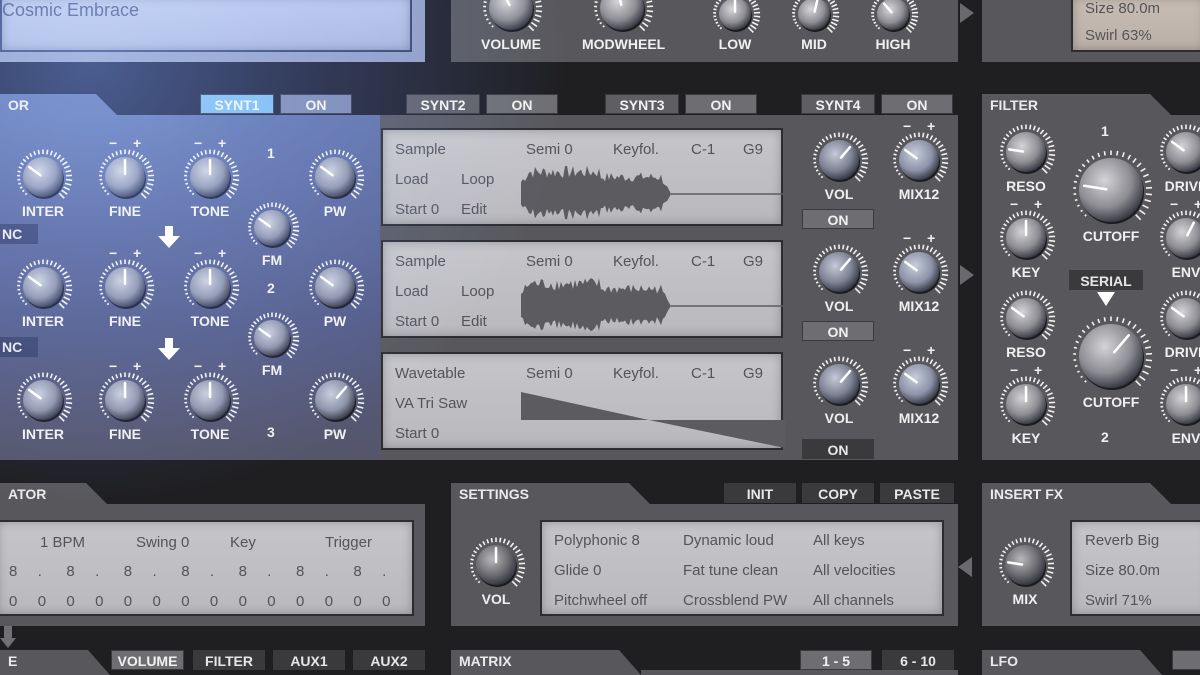 The height and width of the screenshot is (675, 1200). Describe the element at coordinates (838, 219) in the screenshot. I see `source1-on-button: ON` at that location.